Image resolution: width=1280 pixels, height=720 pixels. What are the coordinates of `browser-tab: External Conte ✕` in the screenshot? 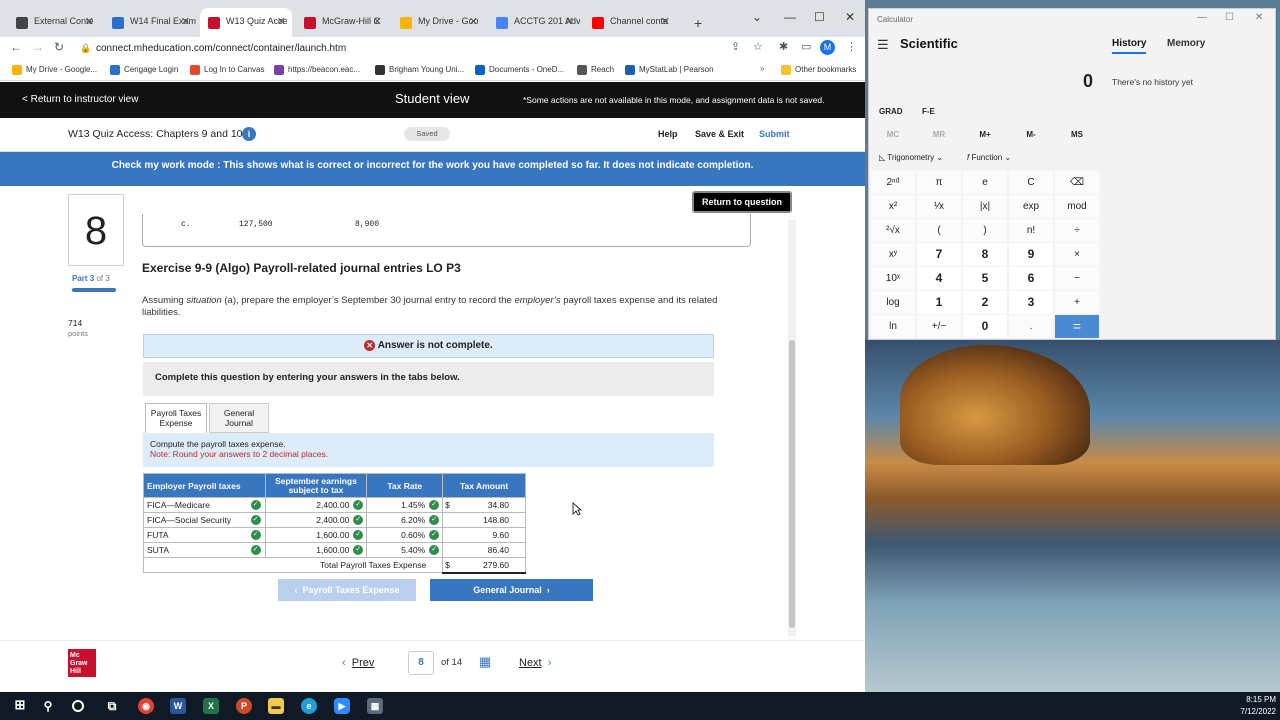 It's located at (54, 22).